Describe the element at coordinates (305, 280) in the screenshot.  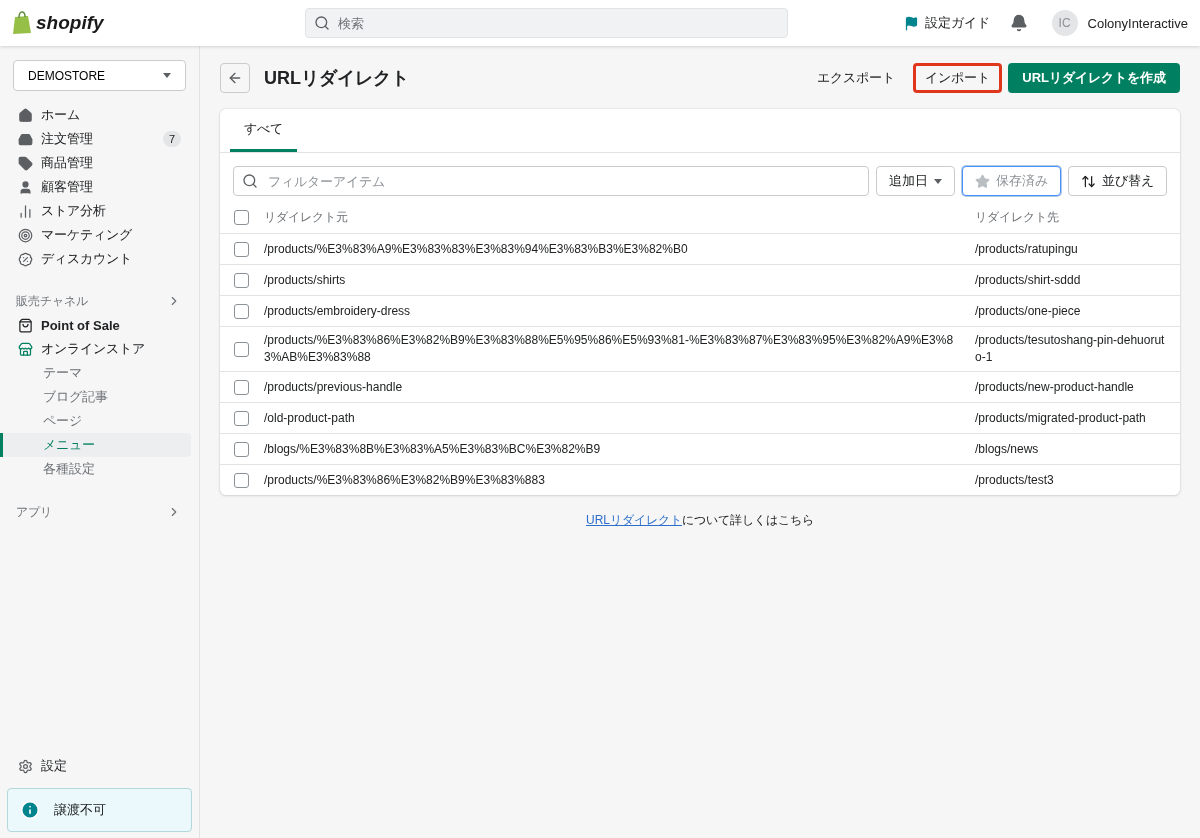
I see `table-cell-text: /products/shirts` at that location.